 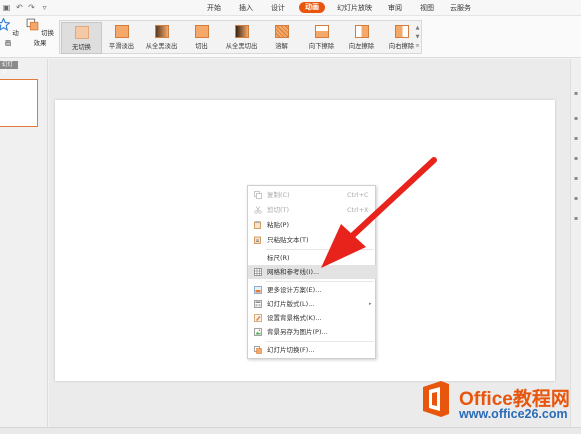 I want to click on tab-design: 设计, so click(x=278, y=8).